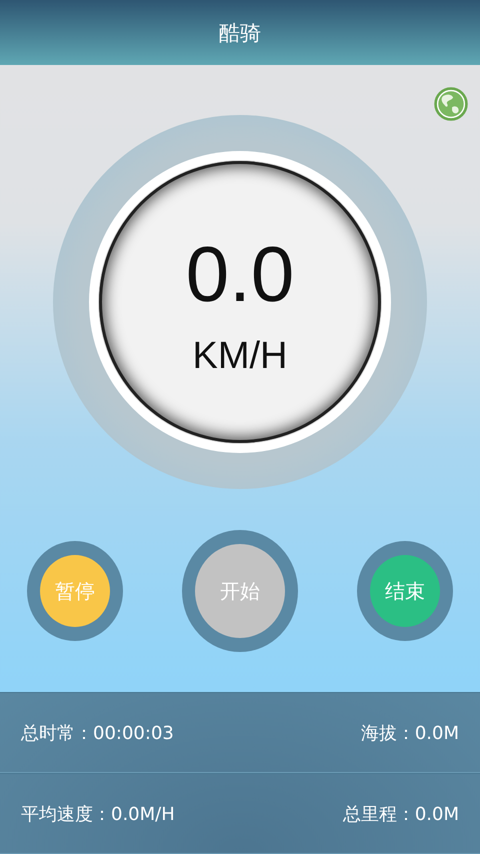 This screenshot has width=480, height=854. I want to click on control-button: 暂停, so click(75, 591).